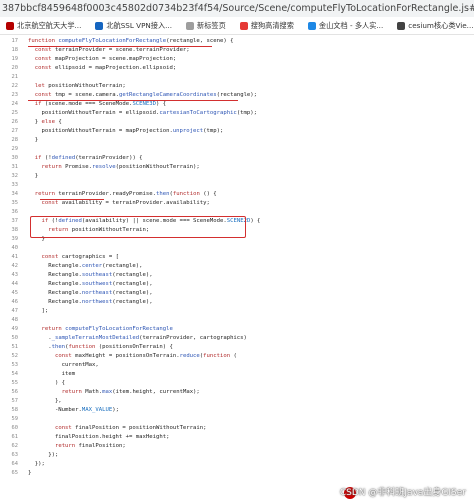 Image resolution: width=474 pixels, height=504 pixels. What do you see at coordinates (9, 194) in the screenshot?
I see `line-number: 34` at bounding box center [9, 194].